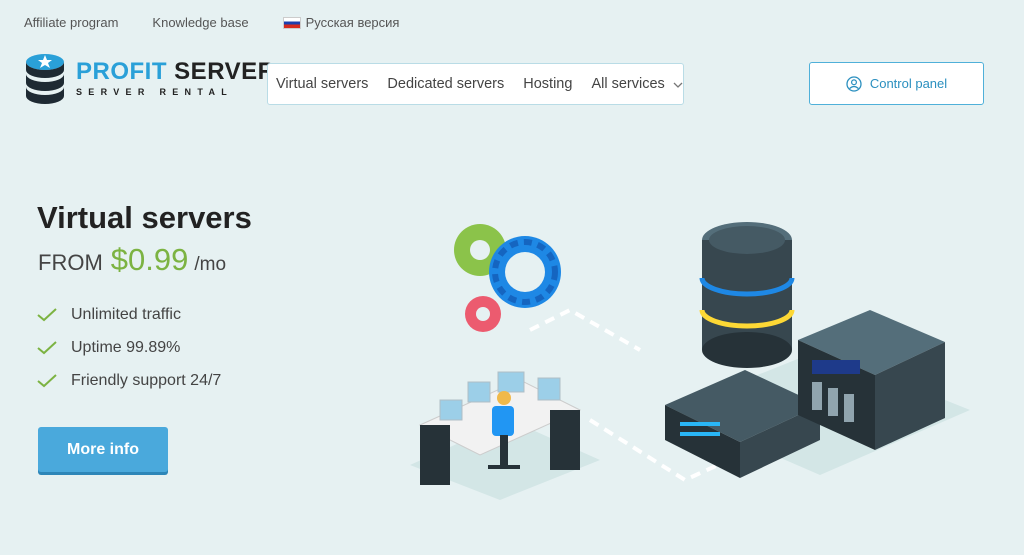 The height and width of the screenshot is (555, 1024). I want to click on nav-all-services: All services, so click(637, 84).